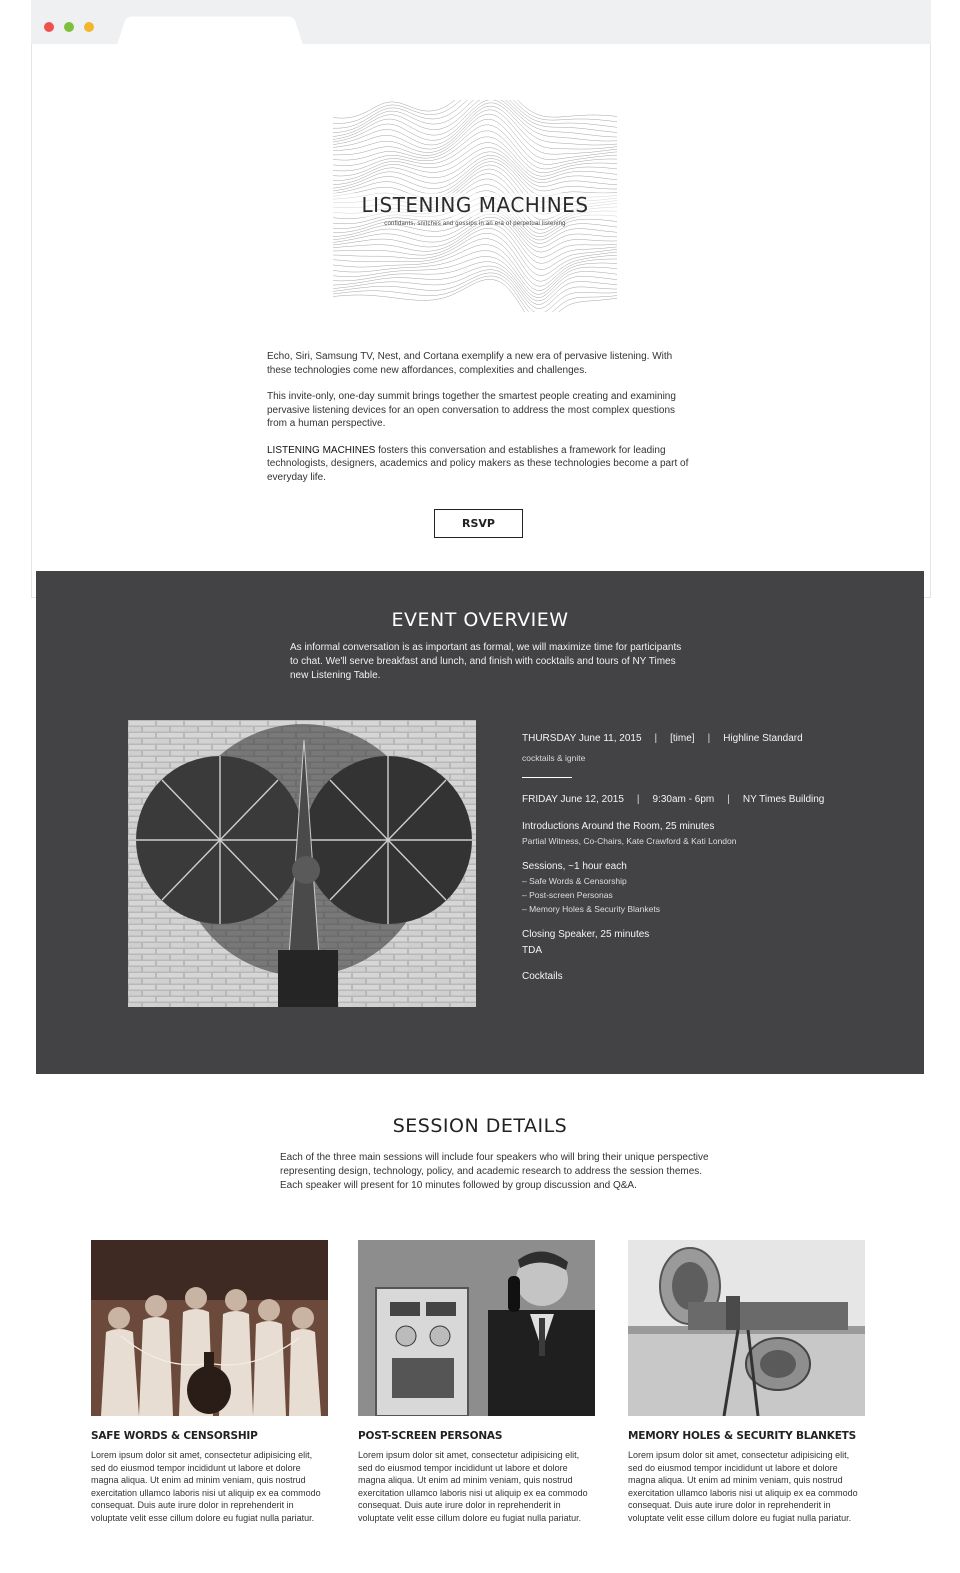 This screenshot has height=1573, width=960. What do you see at coordinates (574, 881) in the screenshot?
I see `session-item: – Safe Words & Censorship` at bounding box center [574, 881].